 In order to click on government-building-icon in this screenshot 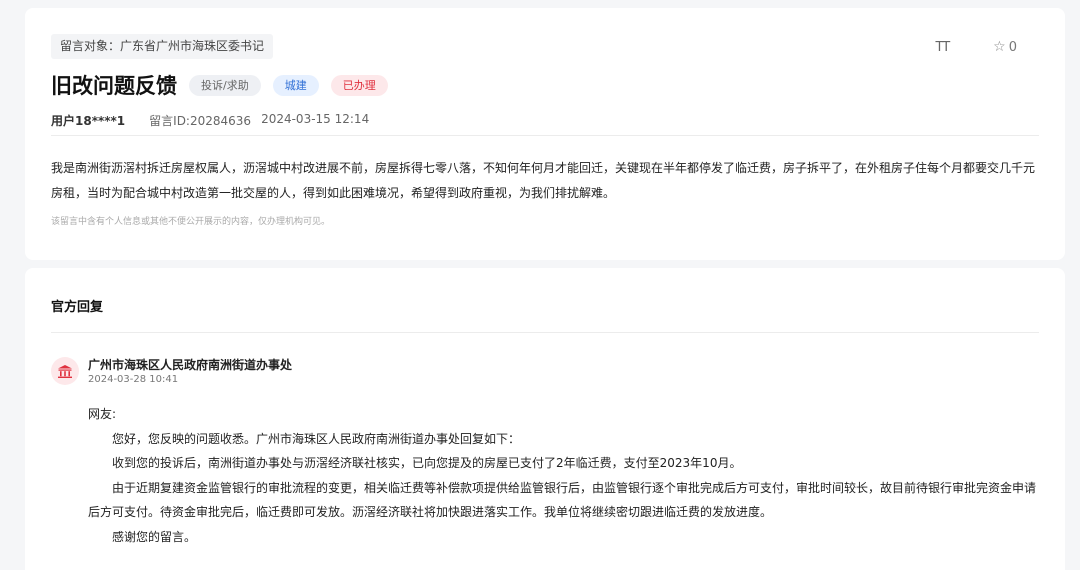, I will do `click(65, 371)`.